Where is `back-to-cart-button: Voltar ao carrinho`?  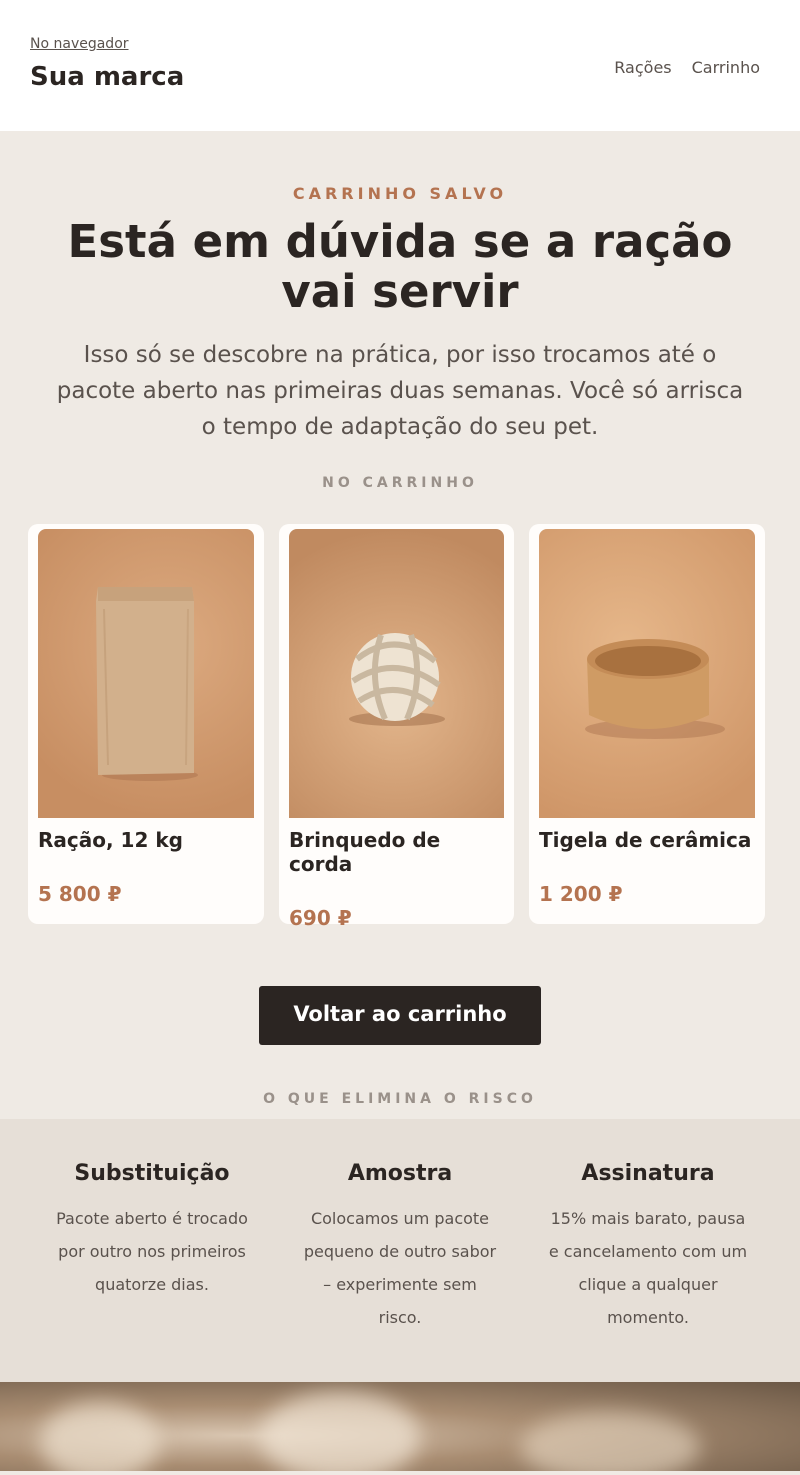 back-to-cart-button: Voltar ao carrinho is located at coordinates (400, 1015).